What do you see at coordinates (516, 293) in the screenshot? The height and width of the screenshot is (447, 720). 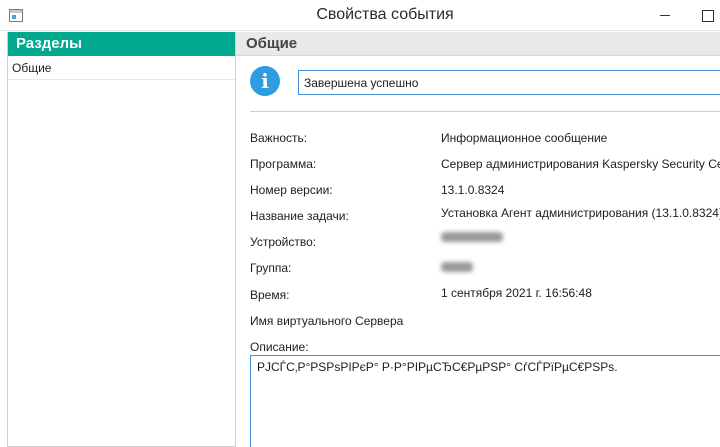 I see `time-value: 1 сентября 2021 г. 16:56:48` at bounding box center [516, 293].